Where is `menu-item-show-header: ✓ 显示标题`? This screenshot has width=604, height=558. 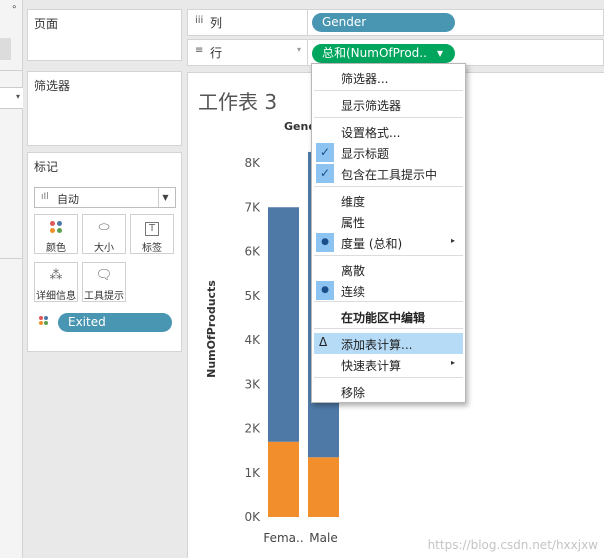
menu-item-show-header: ✓ 显示标题 is located at coordinates (388, 152).